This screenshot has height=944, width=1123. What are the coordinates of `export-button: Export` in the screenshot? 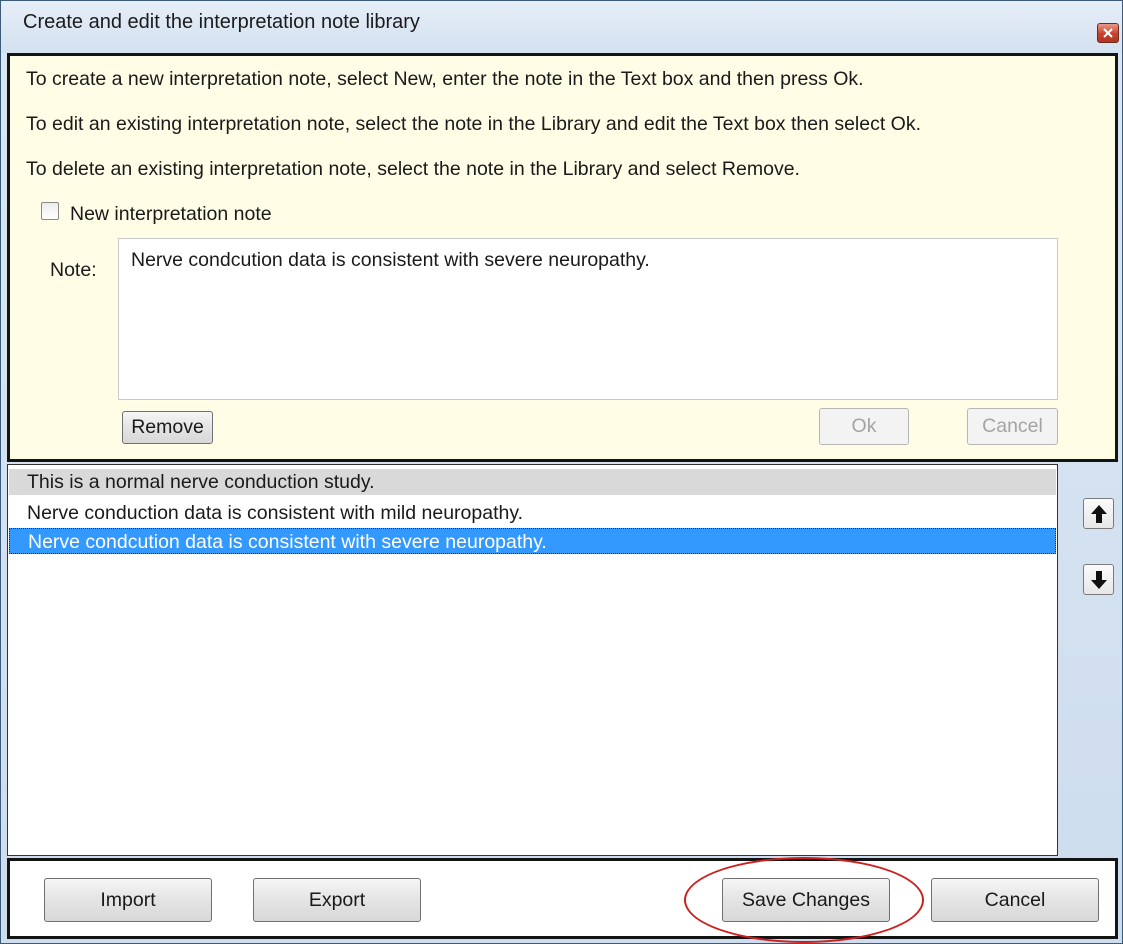 It's located at (337, 900).